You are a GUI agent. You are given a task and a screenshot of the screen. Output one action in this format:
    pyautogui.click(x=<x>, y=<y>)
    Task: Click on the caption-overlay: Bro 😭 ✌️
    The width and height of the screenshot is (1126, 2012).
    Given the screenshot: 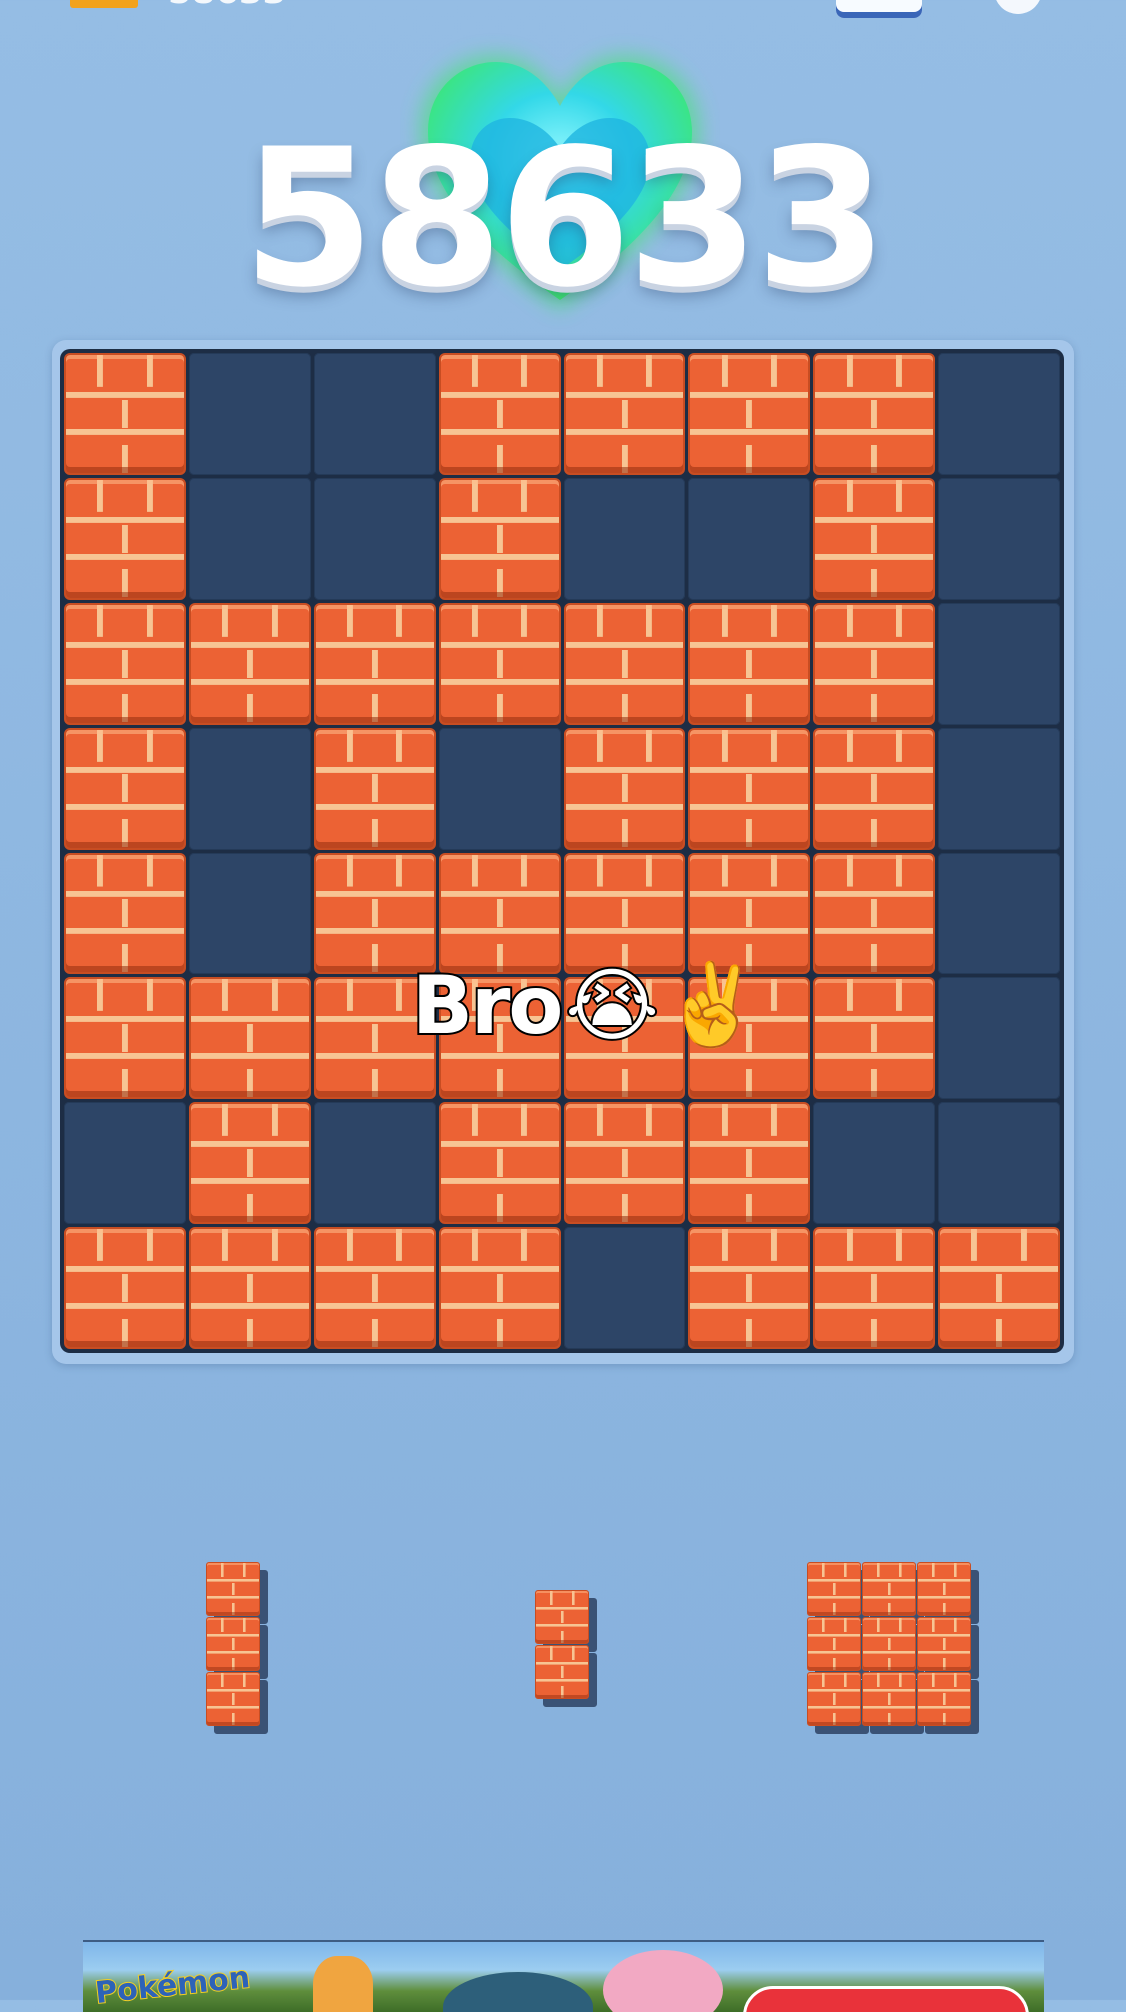 What is the action you would take?
    pyautogui.click(x=587, y=1005)
    